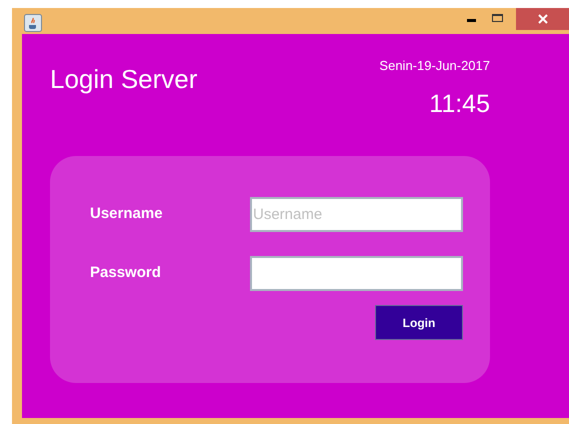 This screenshot has width=569, height=424. Describe the element at coordinates (419, 322) in the screenshot. I see `login-button: Login` at that location.